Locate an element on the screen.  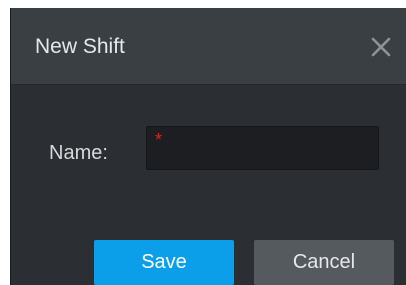
close-icon is located at coordinates (381, 47).